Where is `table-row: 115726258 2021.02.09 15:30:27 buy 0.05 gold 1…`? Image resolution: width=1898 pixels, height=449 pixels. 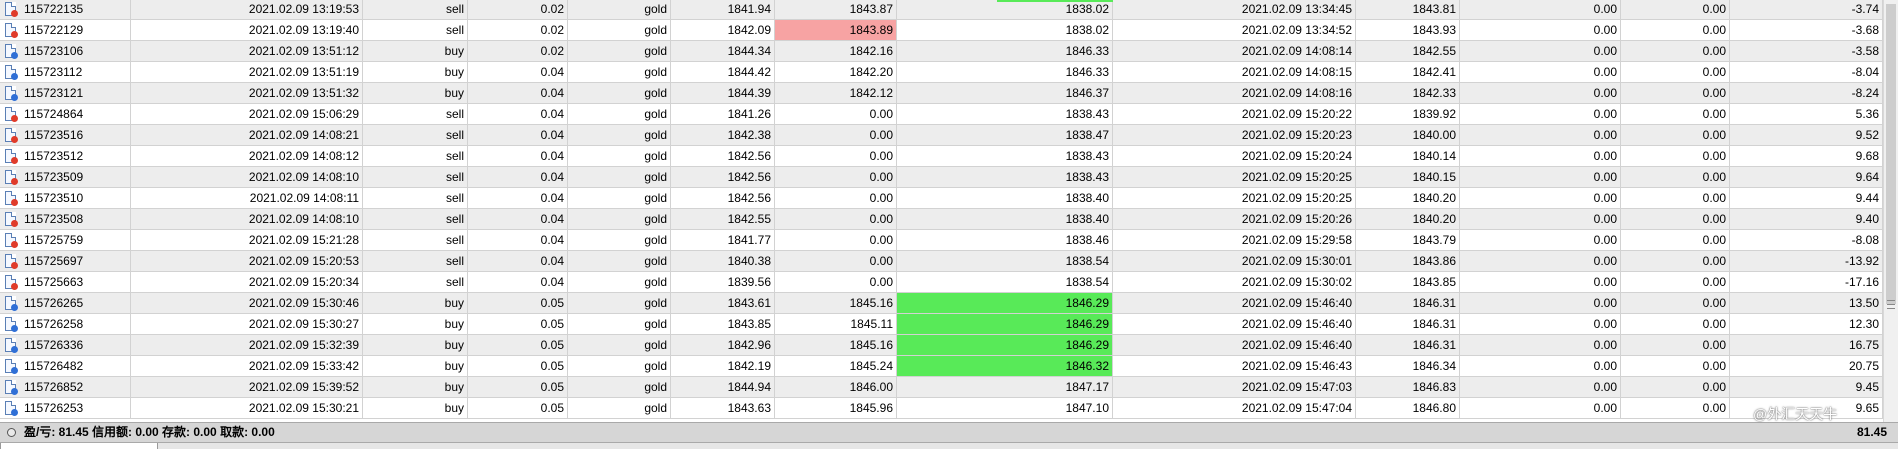 table-row: 115726258 2021.02.09 15:30:27 buy 0.05 gold 1… is located at coordinates (941, 324).